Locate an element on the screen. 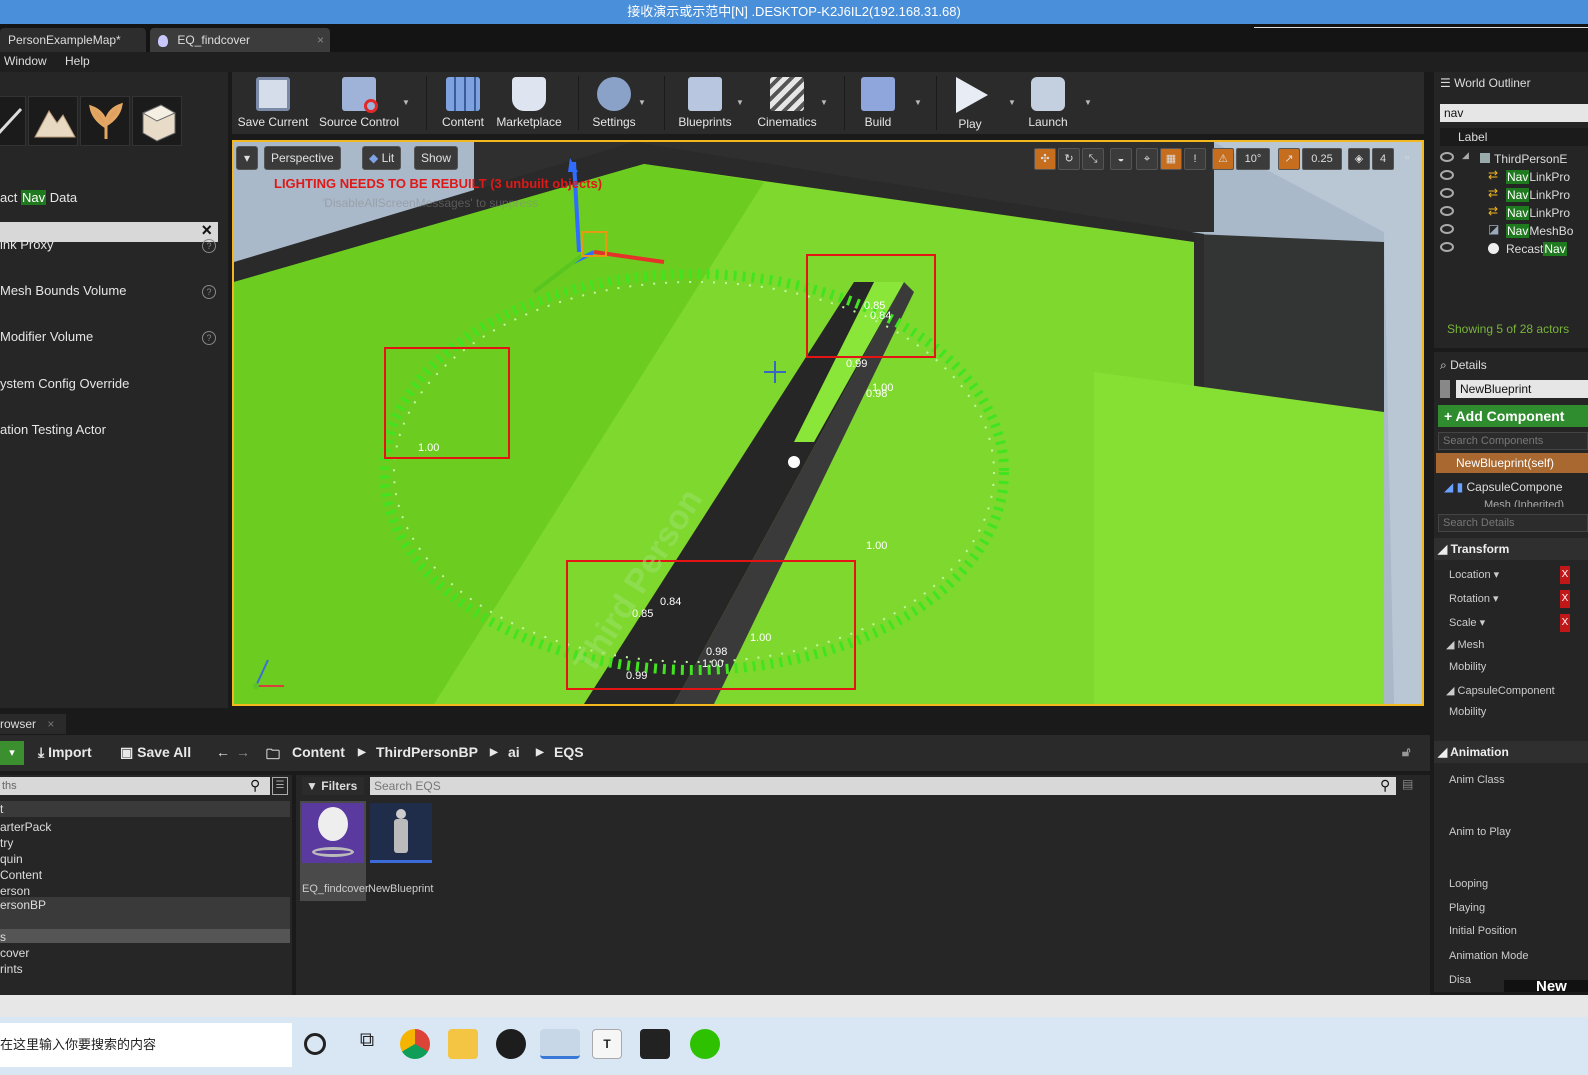 Image resolution: width=1588 pixels, height=1075 pixels. perspective-button: Perspective is located at coordinates (302, 158).